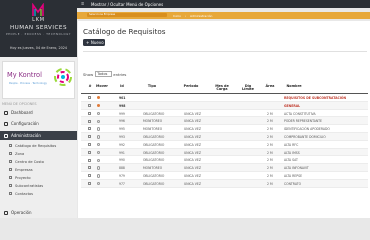 The width and height of the screenshot is (370, 240). Describe the element at coordinates (224, 183) in the screenshot. I see `table-row: 977 OBLIGATORIO UNICA VEZ 2 M CONTRATO` at that location.